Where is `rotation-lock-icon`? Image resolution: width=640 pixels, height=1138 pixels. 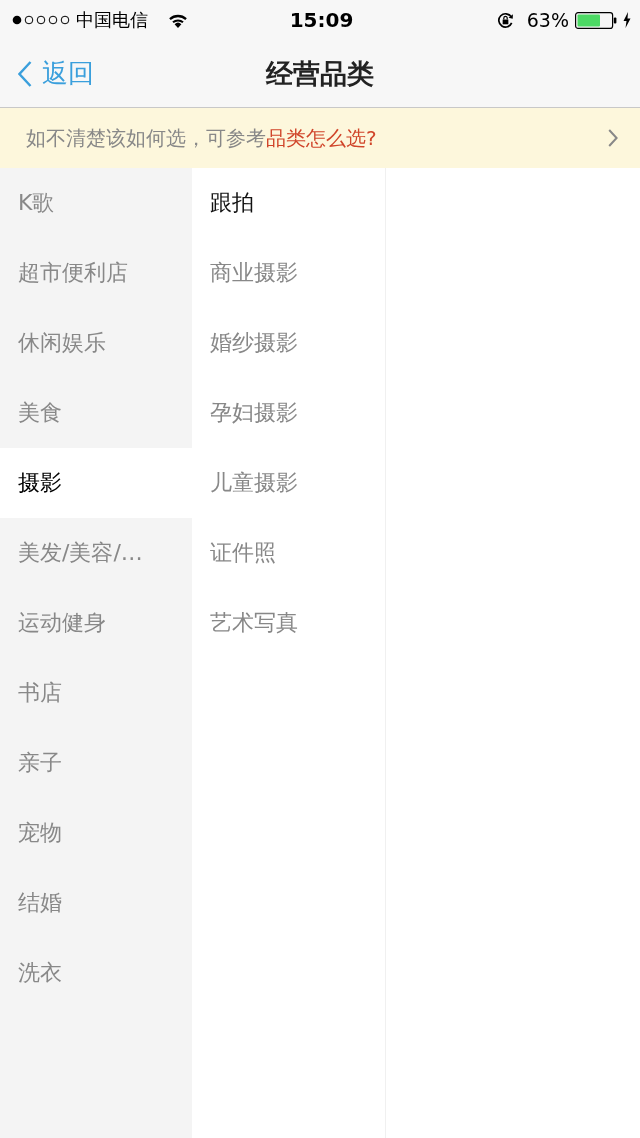
rotation-lock-icon is located at coordinates (505, 20).